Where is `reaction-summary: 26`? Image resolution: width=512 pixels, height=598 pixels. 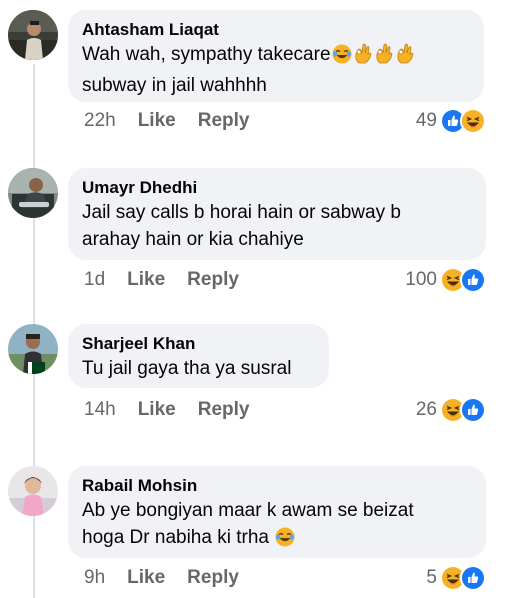 reaction-summary: 26 is located at coordinates (451, 410).